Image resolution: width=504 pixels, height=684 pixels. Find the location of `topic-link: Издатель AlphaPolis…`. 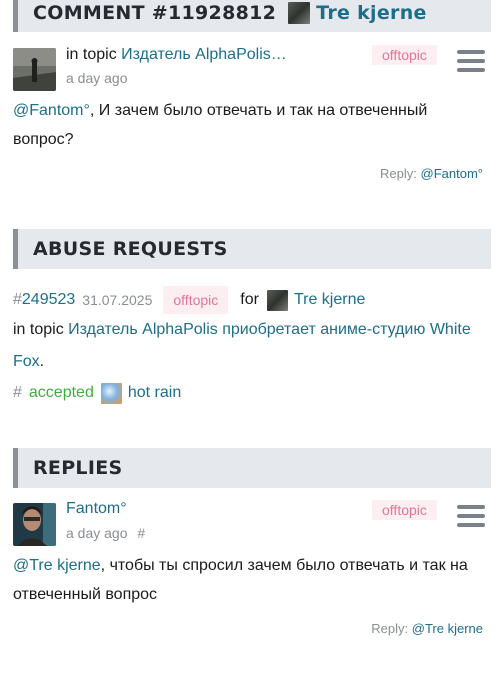

topic-link: Издатель AlphaPolis… is located at coordinates (204, 54).